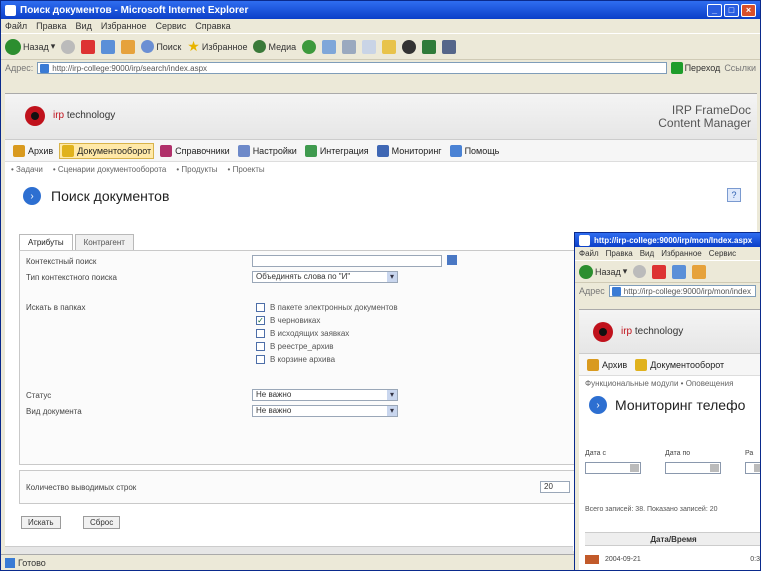  What do you see at coordinates (260, 333) in the screenshot?
I see `checkbox-box` at bounding box center [260, 333].